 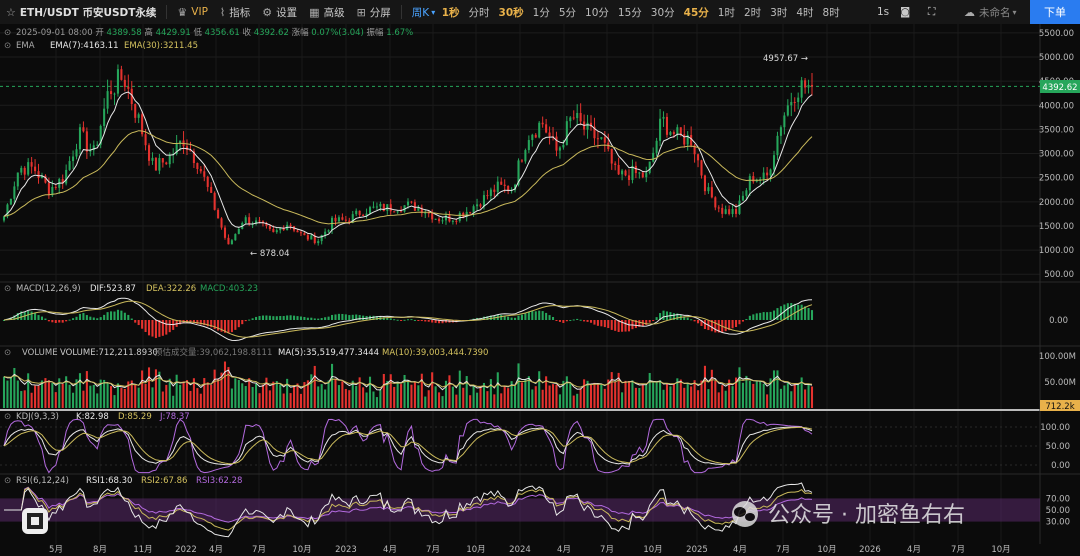 I want to click on interval-label: 1s, so click(x=883, y=12).